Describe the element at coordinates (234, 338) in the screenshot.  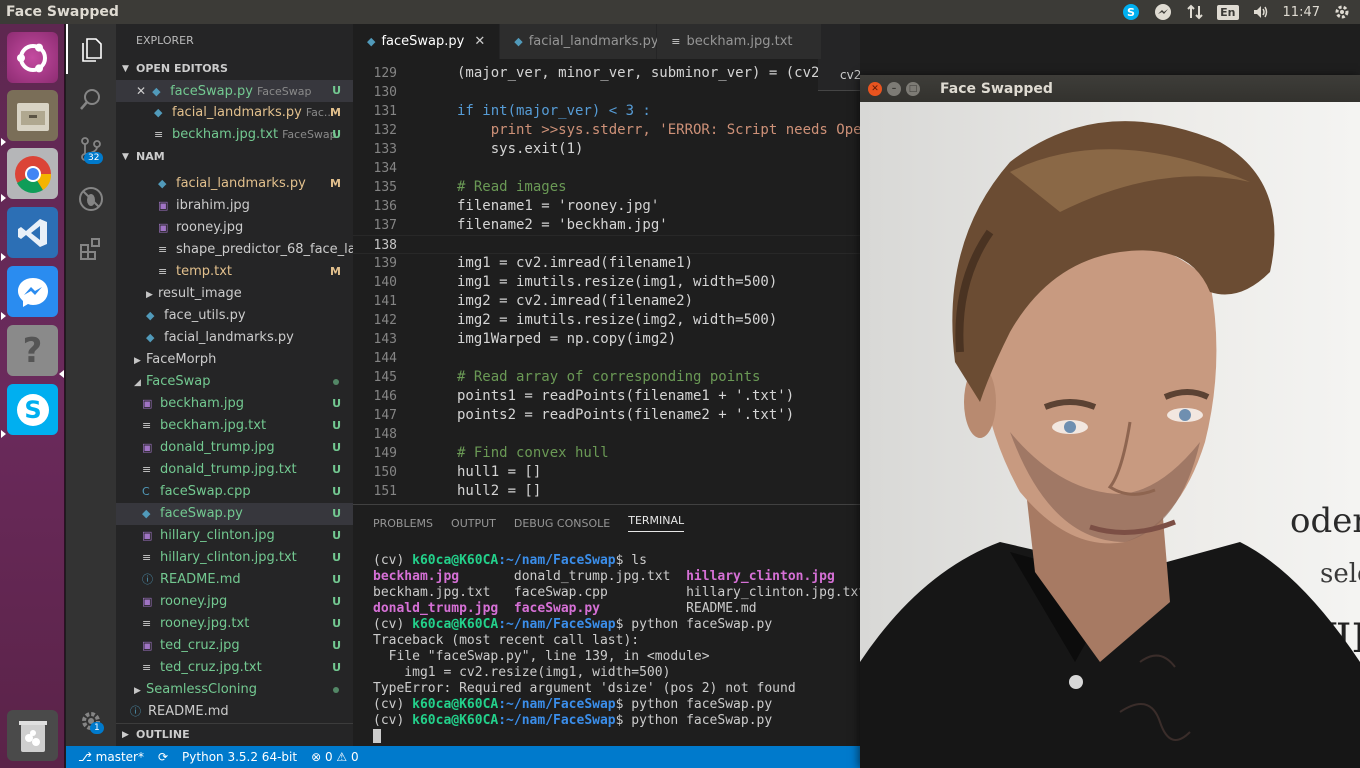
I see `tree-item: ◆ facial_landmarks.py` at that location.